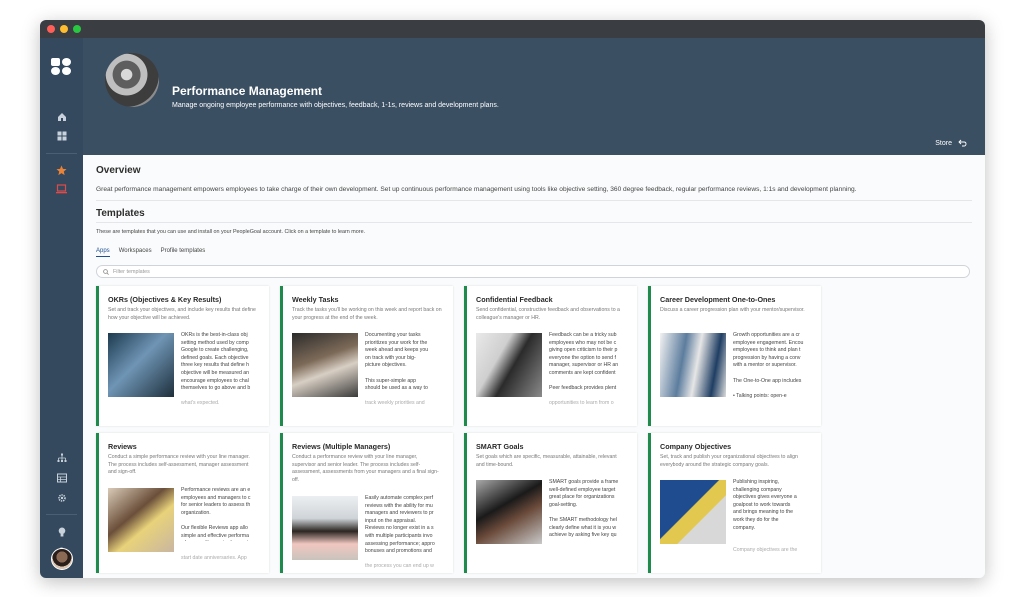 Image resolution: width=1024 pixels, height=597 pixels. I want to click on titlebar, so click(512, 29).